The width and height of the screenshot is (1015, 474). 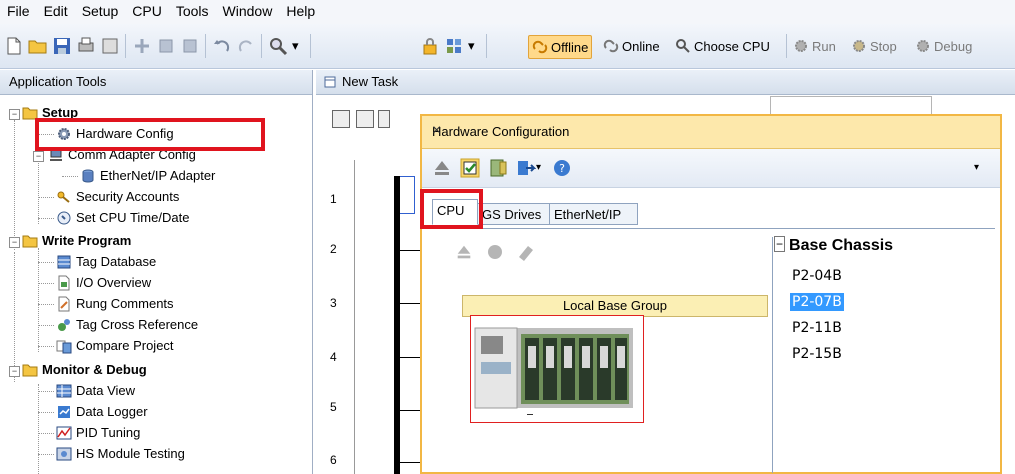 I want to click on tab-gs-drives: GS Drives, so click(x=514, y=214).